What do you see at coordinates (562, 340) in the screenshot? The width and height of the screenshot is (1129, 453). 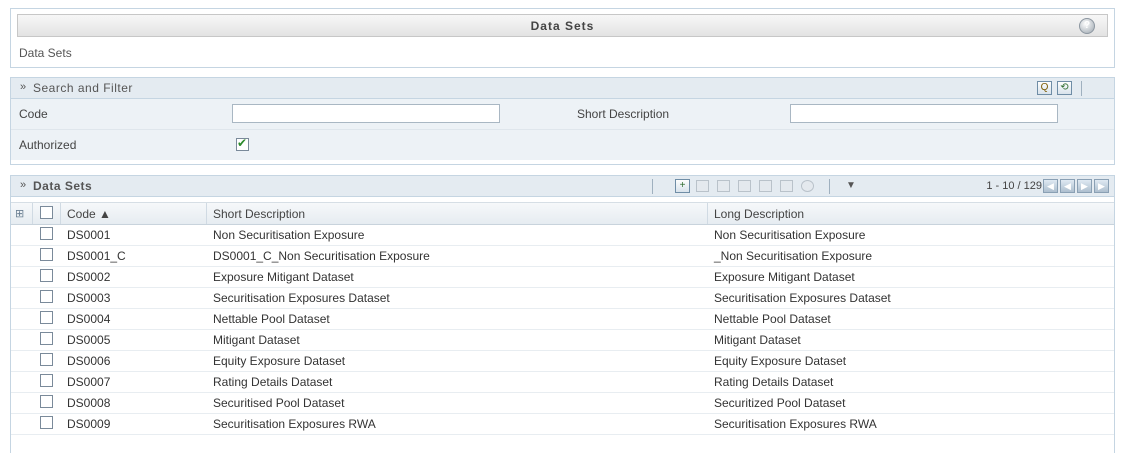 I see `table-row: DS0005 Mitigant Dataset Mitigant Dataset` at bounding box center [562, 340].